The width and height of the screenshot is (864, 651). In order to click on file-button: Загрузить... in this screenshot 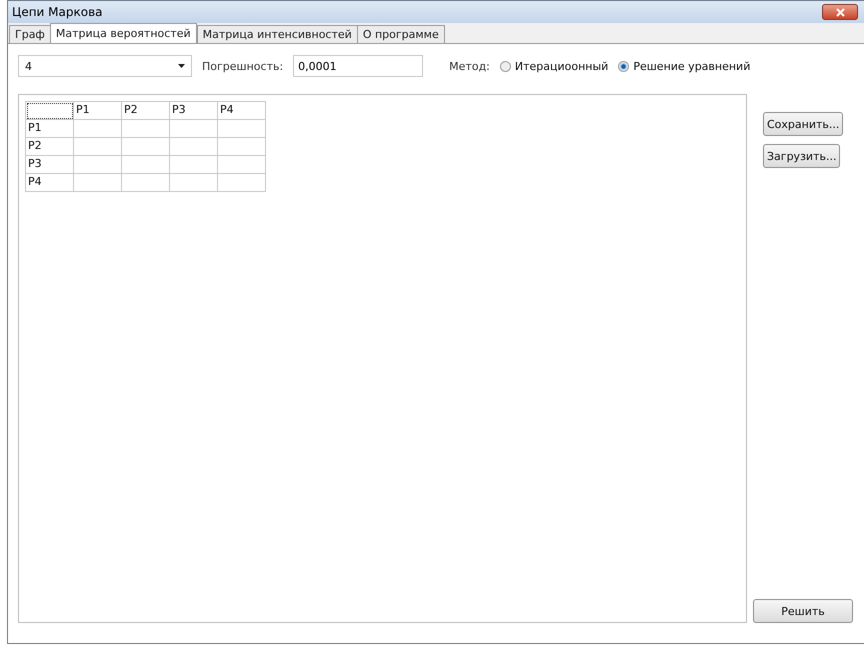, I will do `click(801, 156)`.